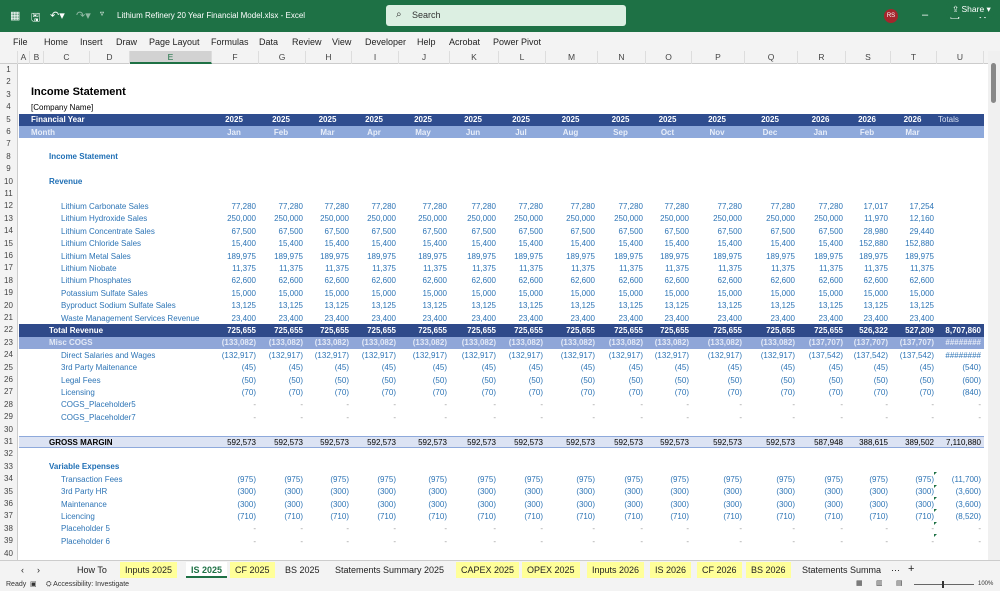 This screenshot has width=1000, height=591. I want to click on zoom-level: 100%, so click(985, 584).